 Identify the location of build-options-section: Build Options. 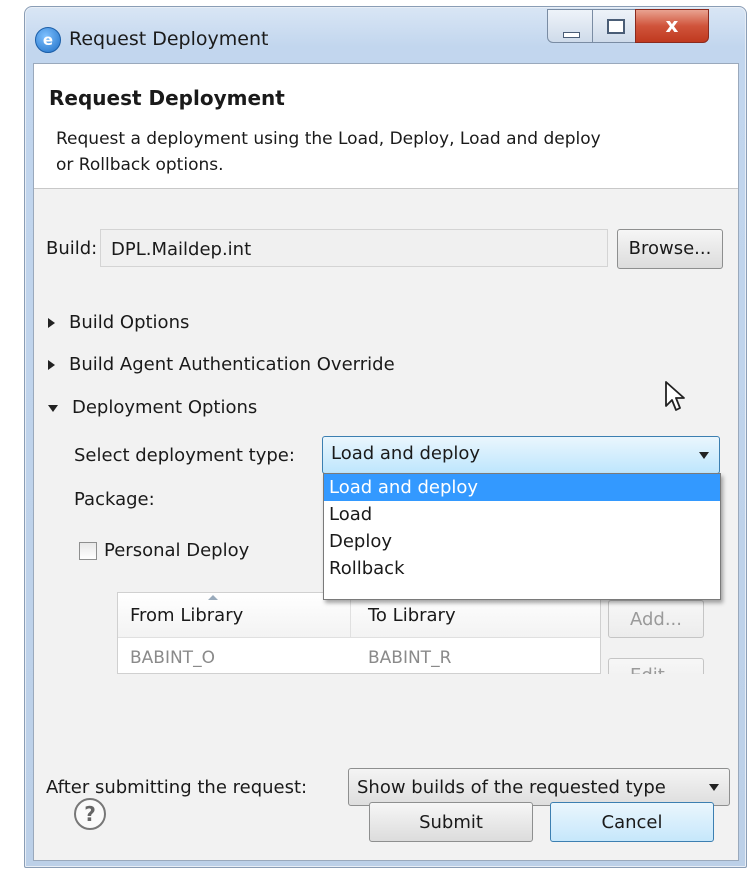
(118, 322).